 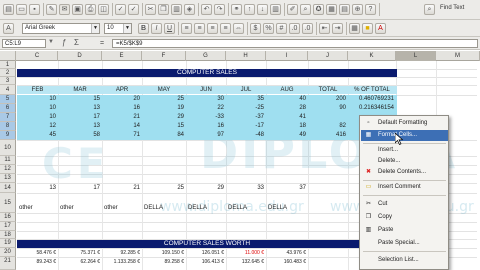 What do you see at coordinates (328, 99) in the screenshot?
I see `table-cell: 200` at bounding box center [328, 99].